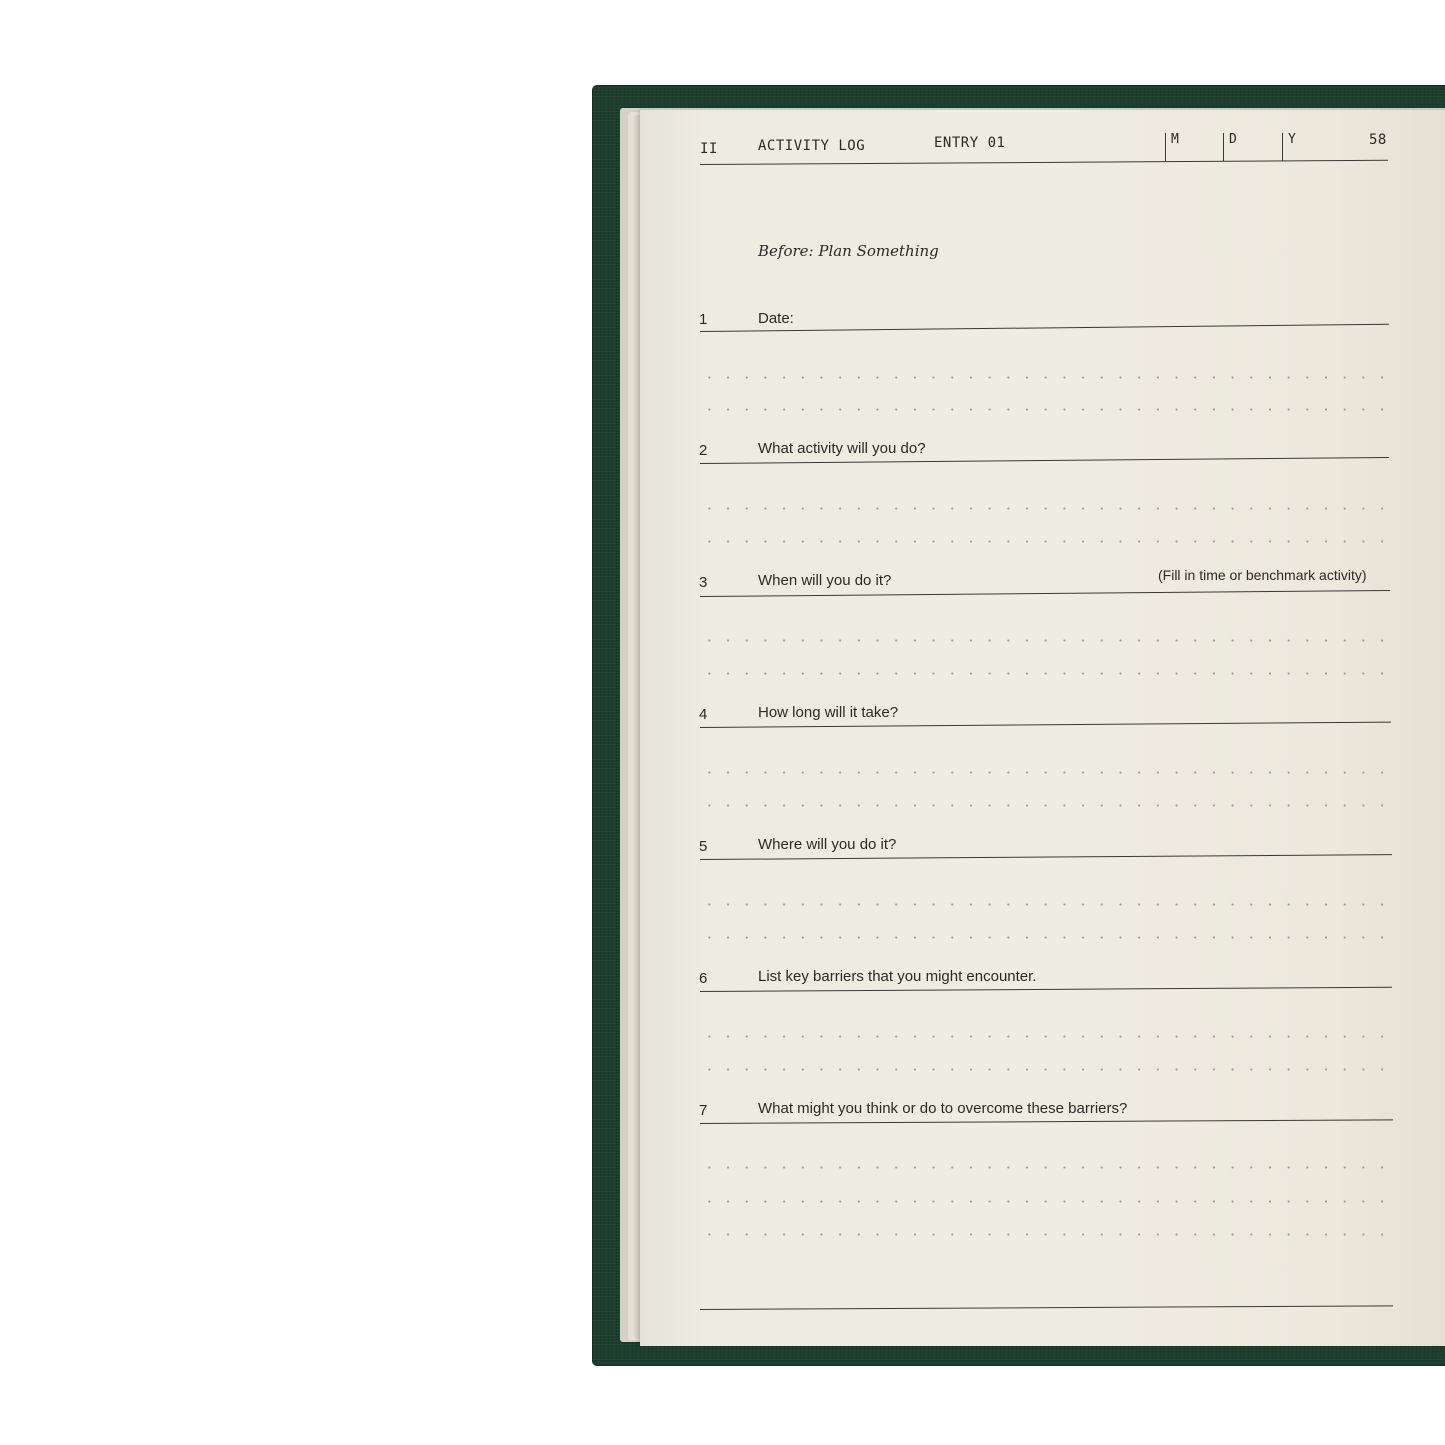 This screenshot has height=1445, width=1445. I want to click on page-title: ACTIVITY LOG, so click(812, 146).